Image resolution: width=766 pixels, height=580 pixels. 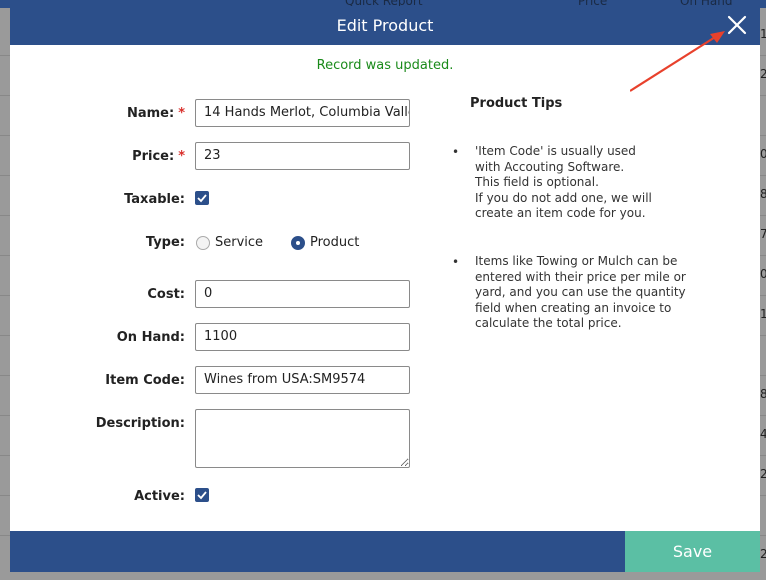 What do you see at coordinates (335, 242) in the screenshot?
I see `type-option-product: Product` at bounding box center [335, 242].